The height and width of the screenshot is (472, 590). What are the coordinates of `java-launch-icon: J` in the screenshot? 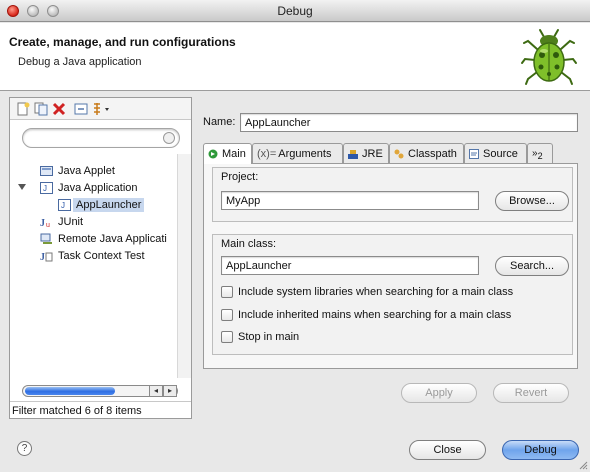 It's located at (64, 204).